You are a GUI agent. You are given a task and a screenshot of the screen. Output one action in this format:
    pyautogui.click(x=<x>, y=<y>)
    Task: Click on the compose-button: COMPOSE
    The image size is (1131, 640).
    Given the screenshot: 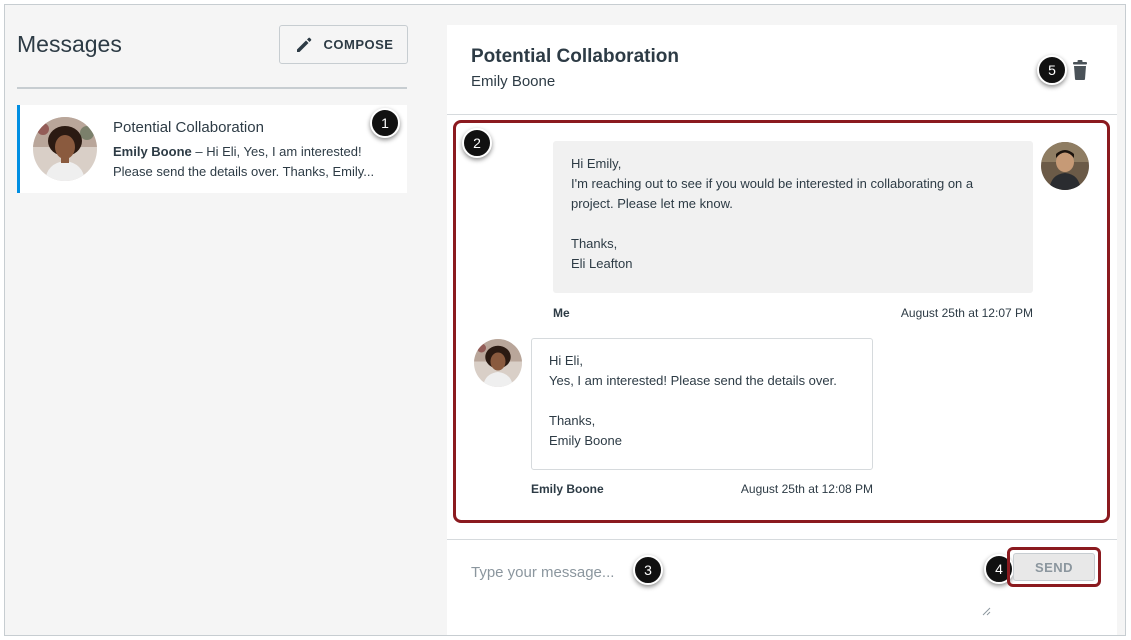 What is the action you would take?
    pyautogui.click(x=343, y=44)
    